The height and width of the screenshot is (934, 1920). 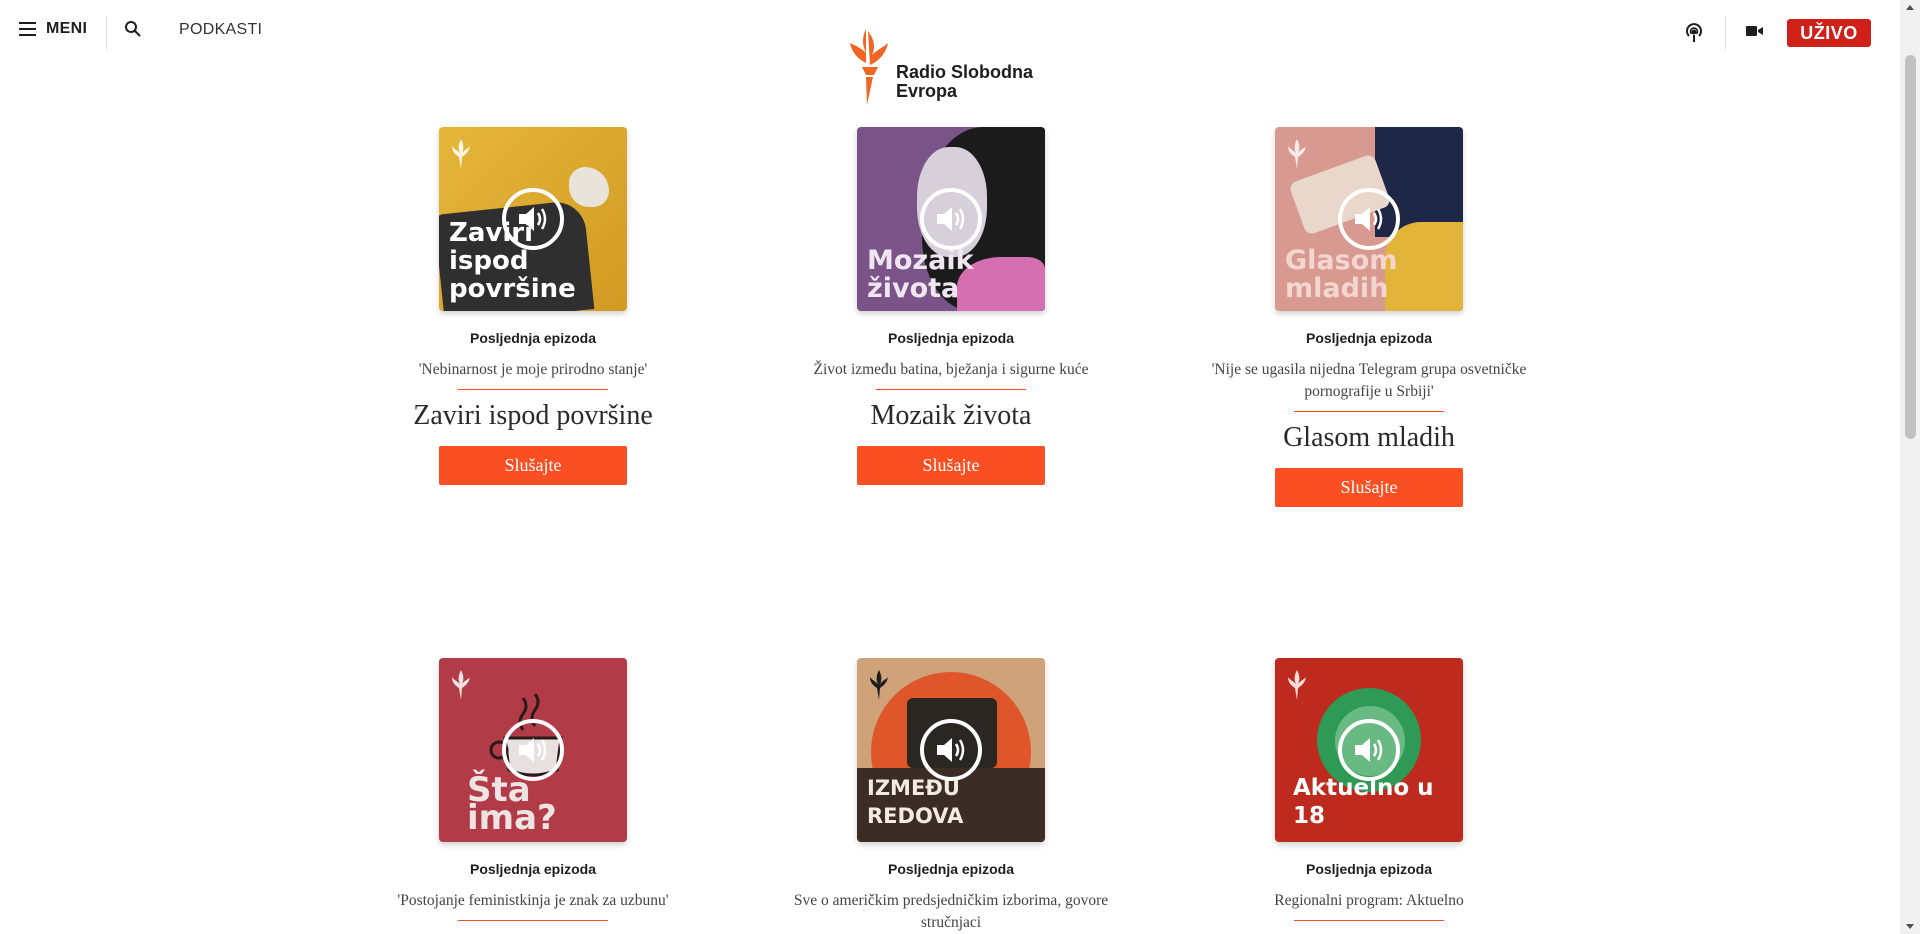 What do you see at coordinates (533, 370) in the screenshot?
I see `episode-title-link: 'Nebinarnost je moje prirodno stanje'` at bounding box center [533, 370].